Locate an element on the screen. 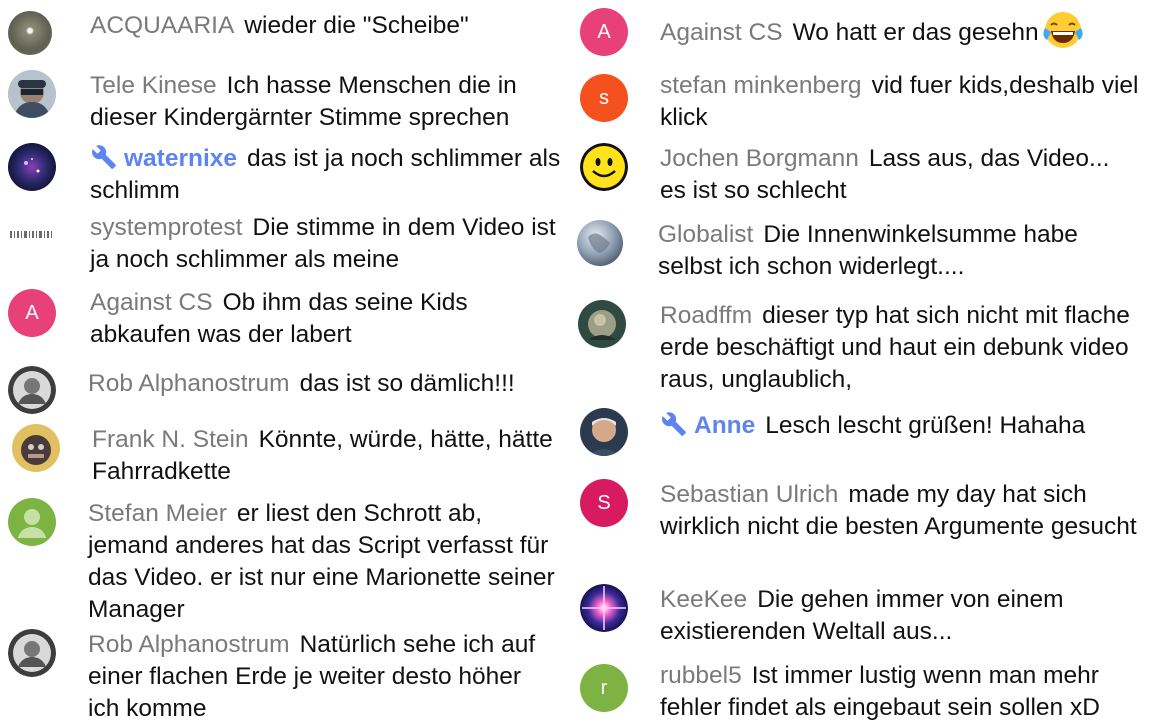  avatar-initial: r is located at coordinates (604, 687).